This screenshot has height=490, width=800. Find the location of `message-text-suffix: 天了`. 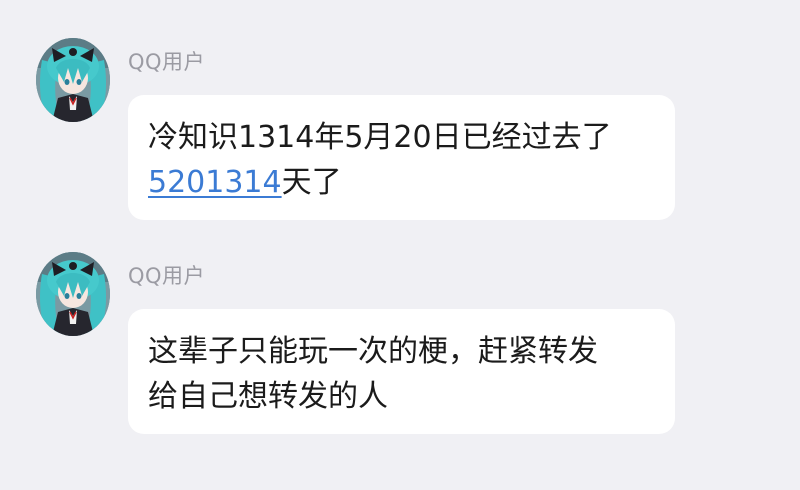

message-text-suffix: 天了 is located at coordinates (311, 182).